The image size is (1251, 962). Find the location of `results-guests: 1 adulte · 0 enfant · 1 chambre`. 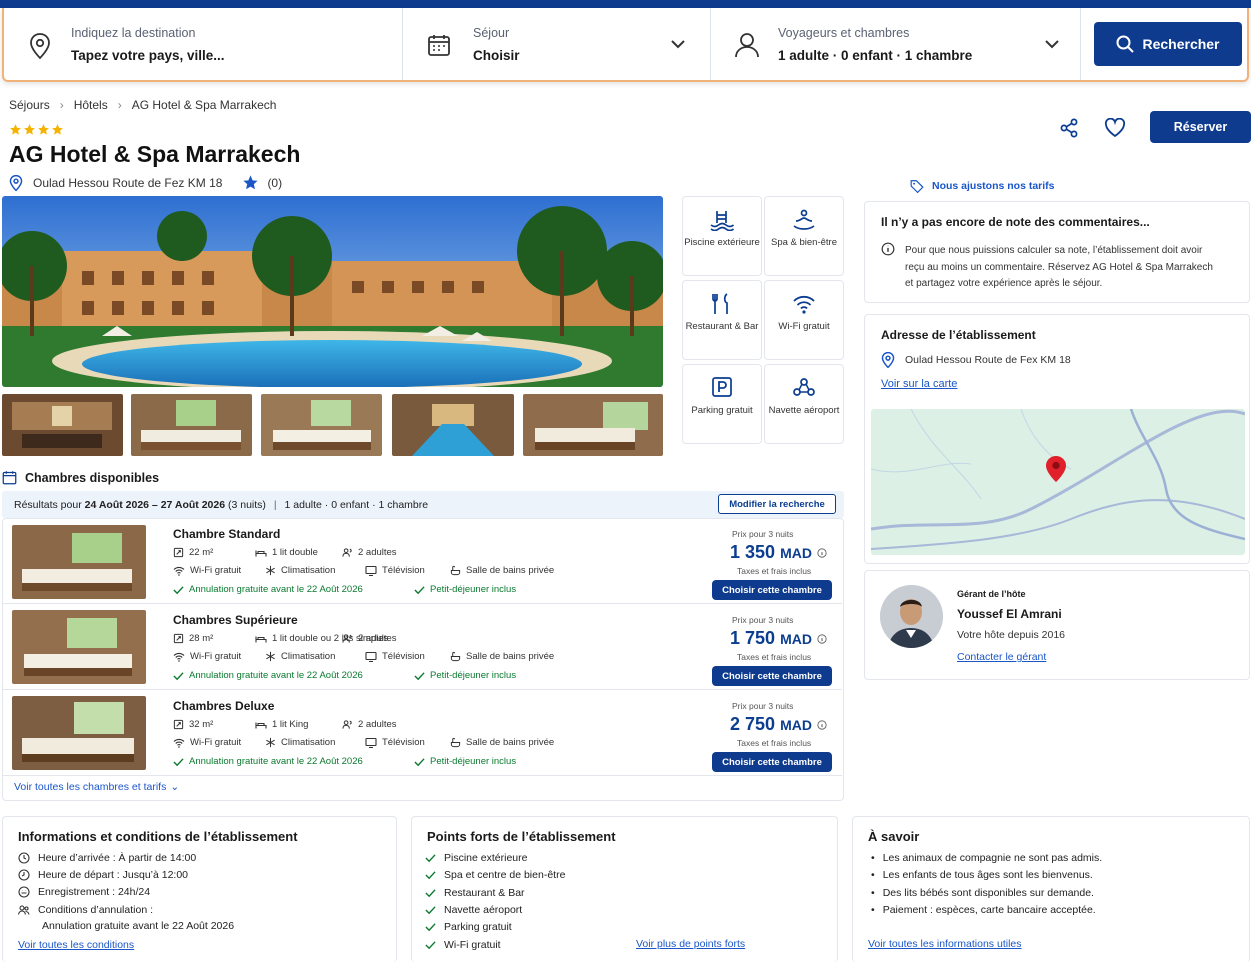

results-guests: 1 adulte · 0 enfant · 1 chambre is located at coordinates (356, 505).